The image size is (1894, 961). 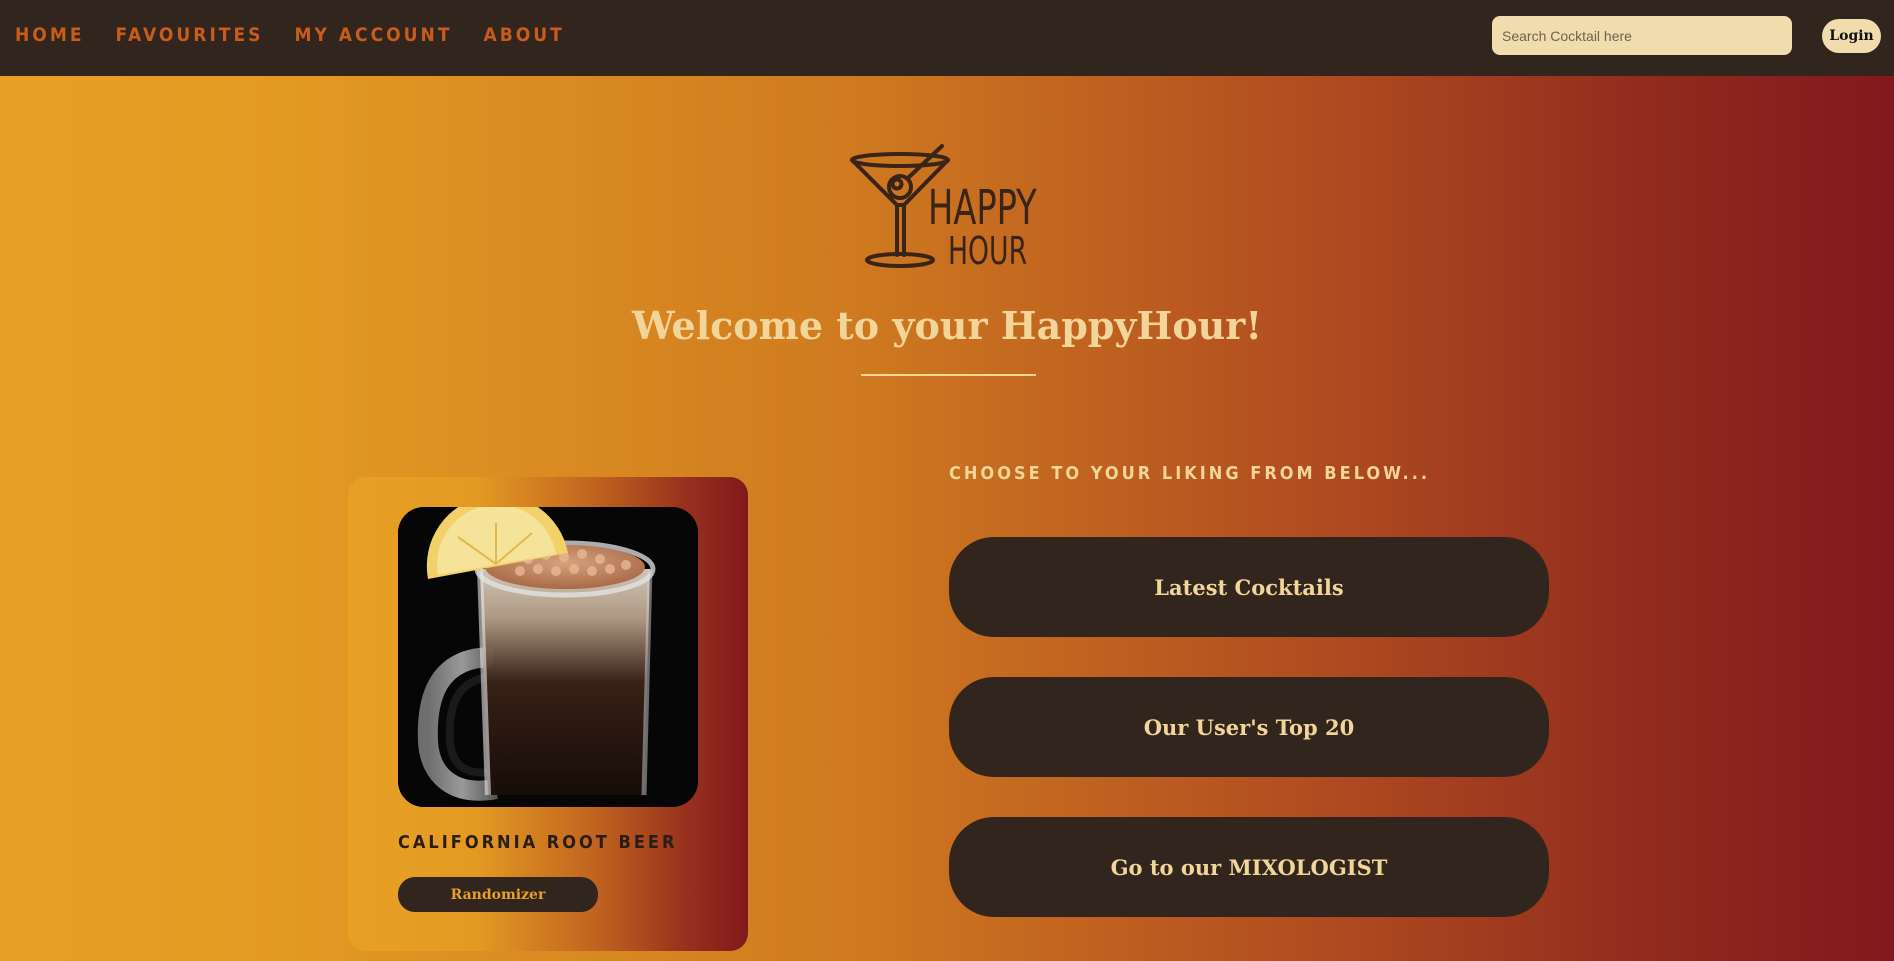 I want to click on login-button: Login, so click(x=1851, y=36).